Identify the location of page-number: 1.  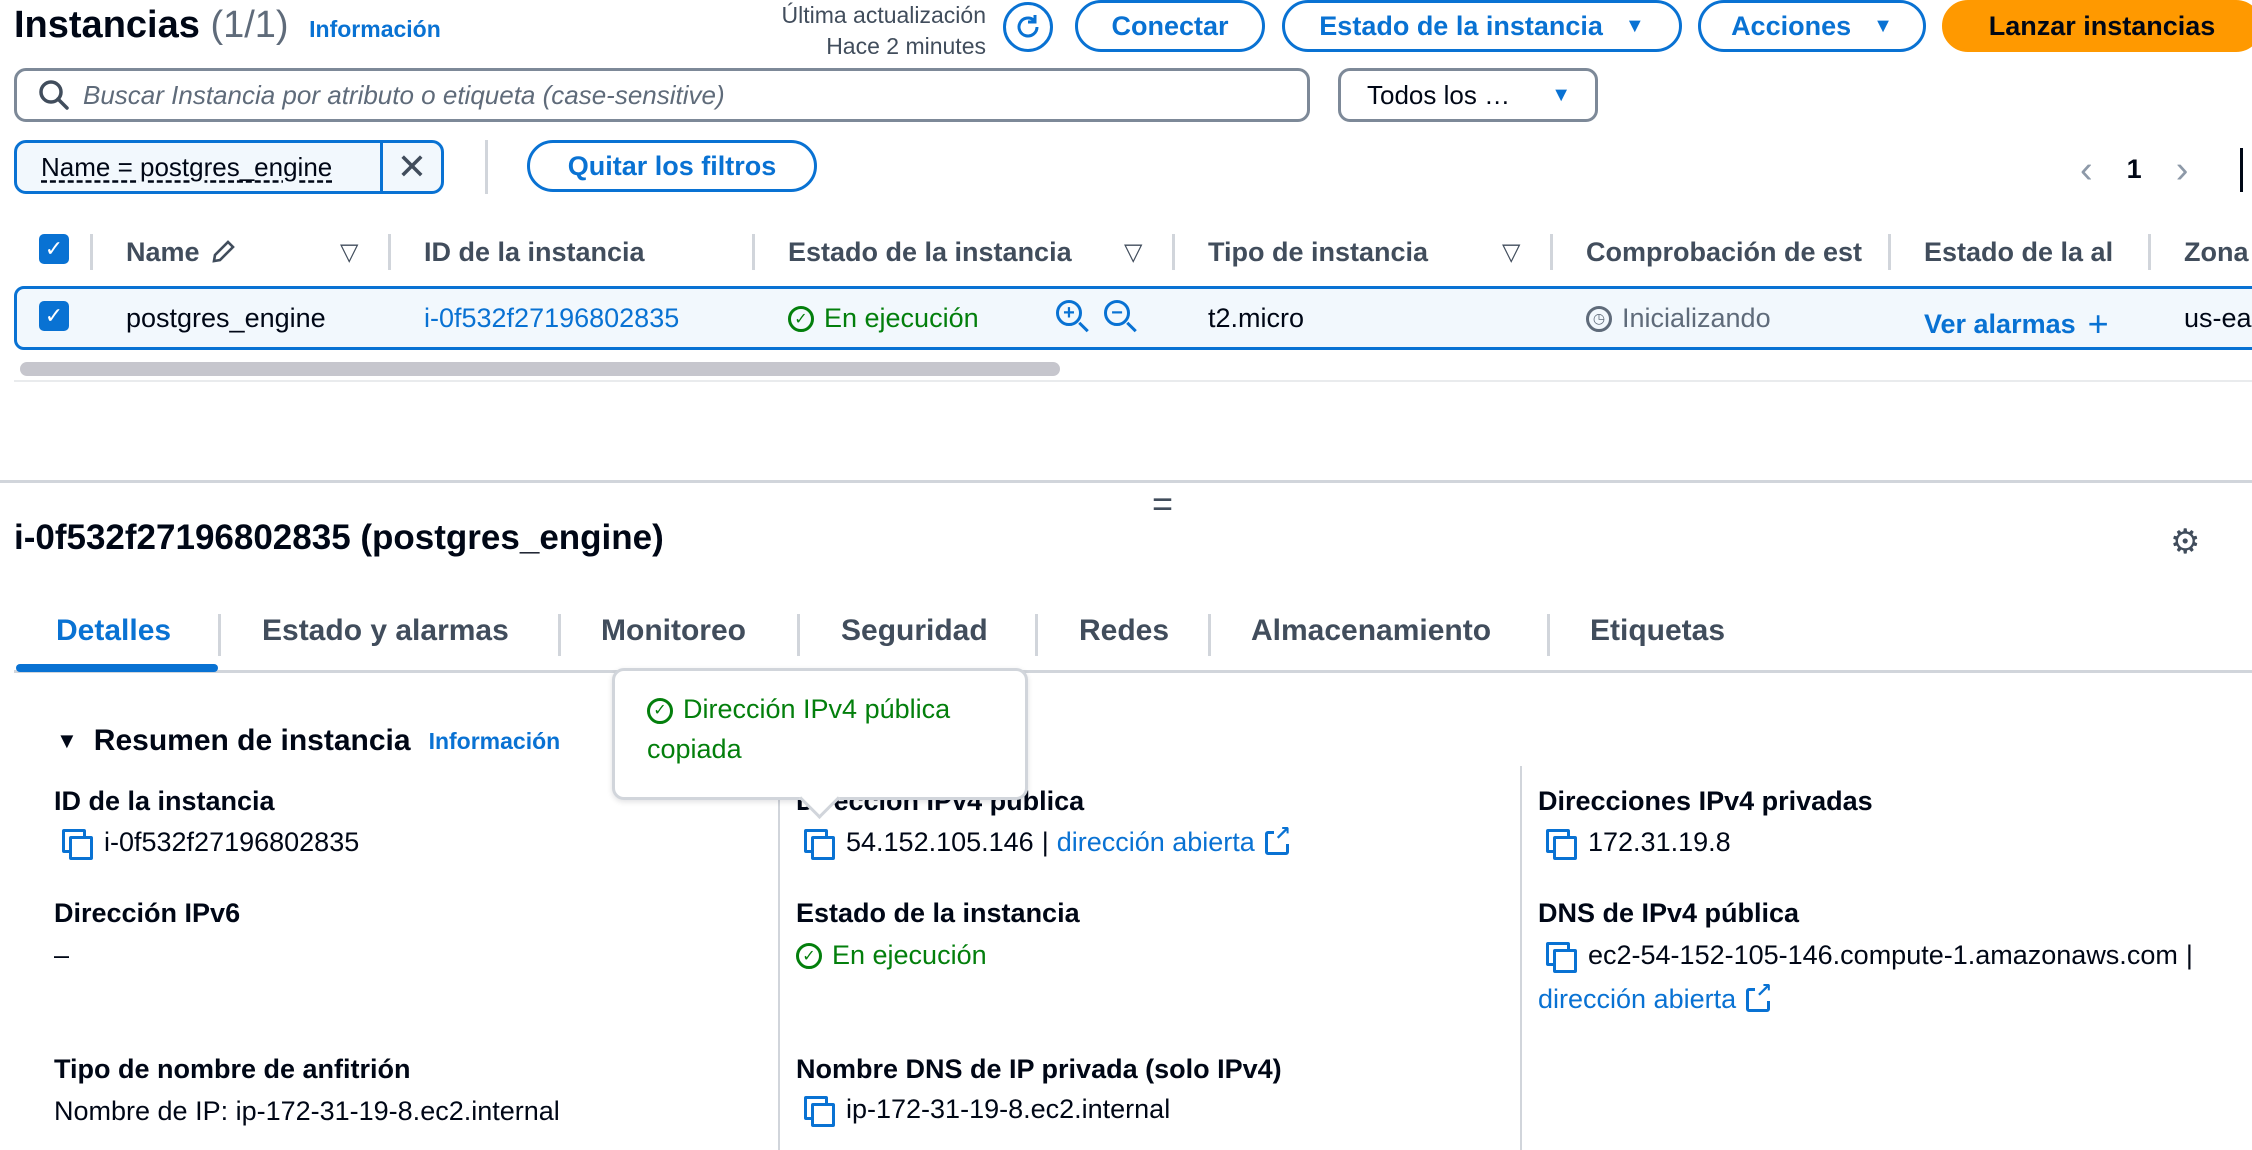
(2134, 169).